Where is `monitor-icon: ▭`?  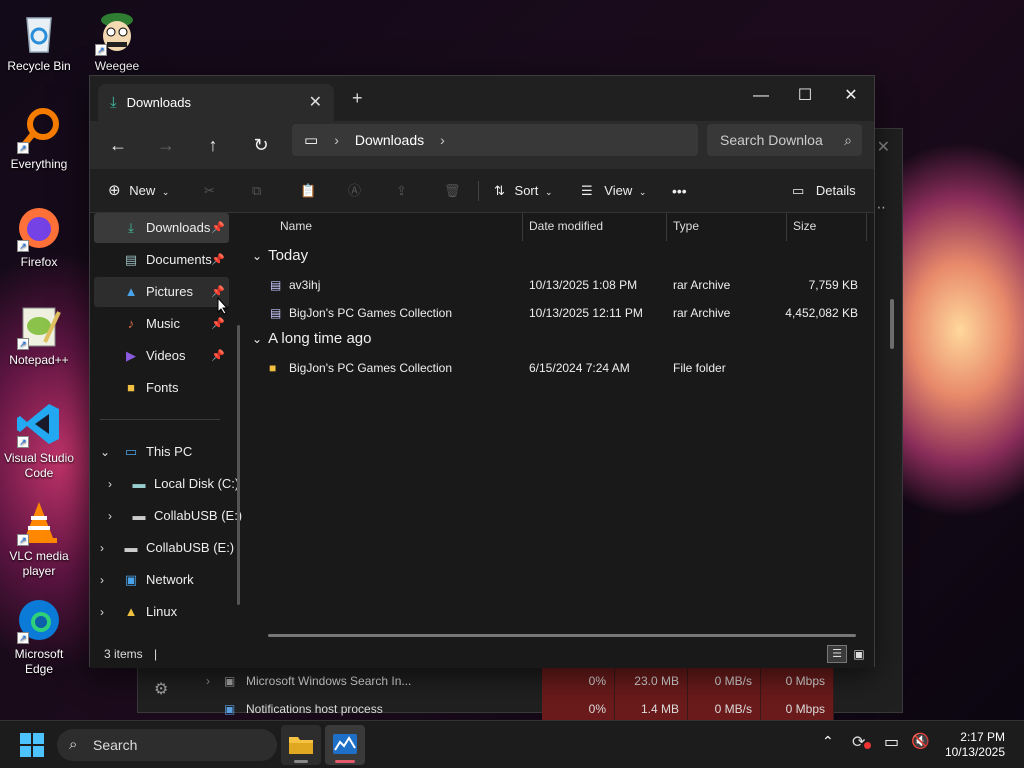 monitor-icon: ▭ is located at coordinates (311, 140).